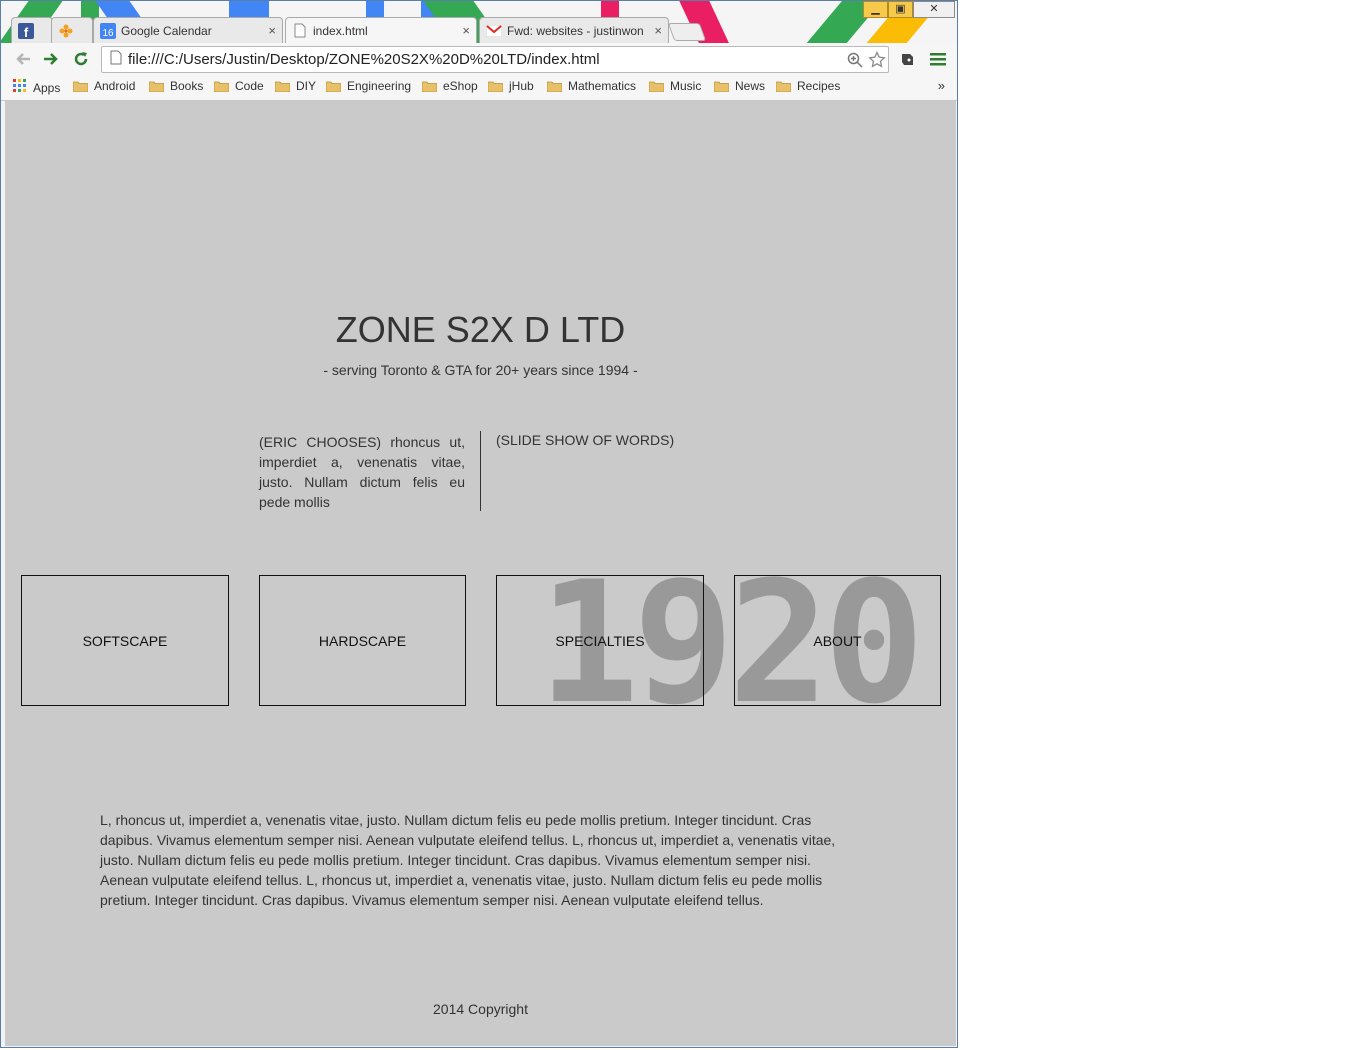 The width and height of the screenshot is (1360, 1050). What do you see at coordinates (819, 86) in the screenshot?
I see `bookmark-label: Recipes` at bounding box center [819, 86].